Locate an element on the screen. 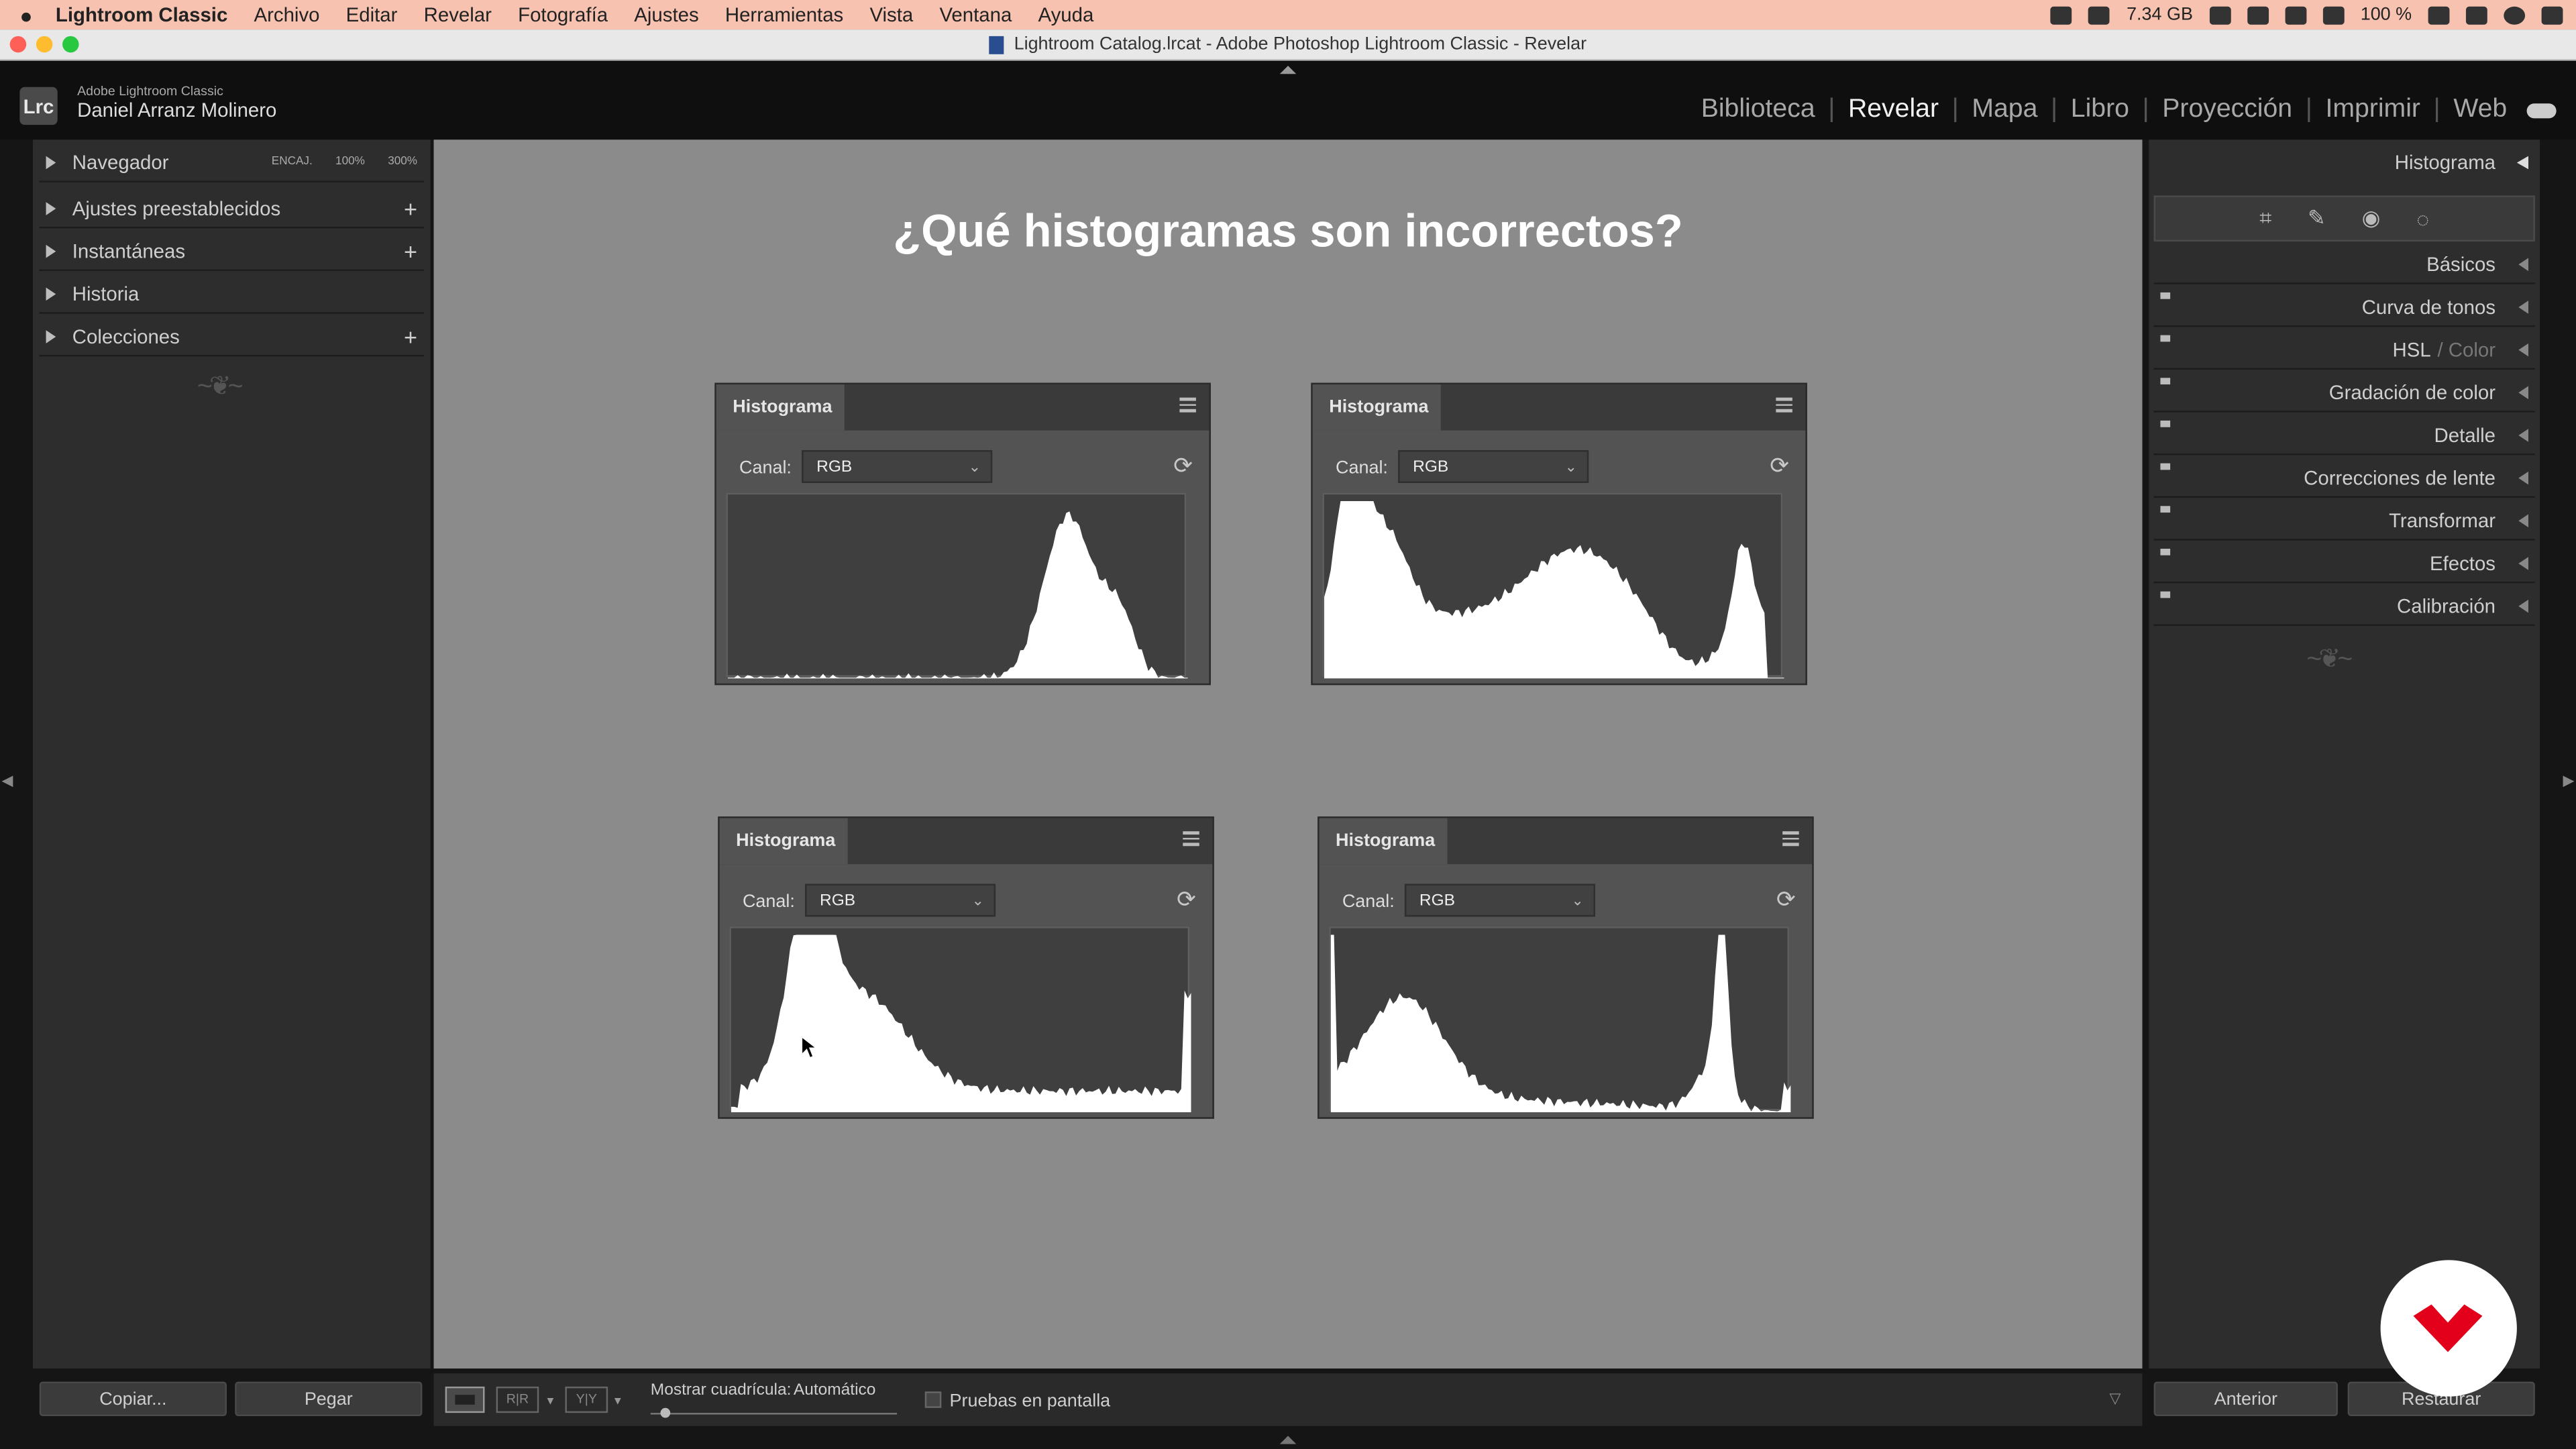 The image size is (2576, 1449). panel-detalle: Detalle is located at coordinates (2344, 435).